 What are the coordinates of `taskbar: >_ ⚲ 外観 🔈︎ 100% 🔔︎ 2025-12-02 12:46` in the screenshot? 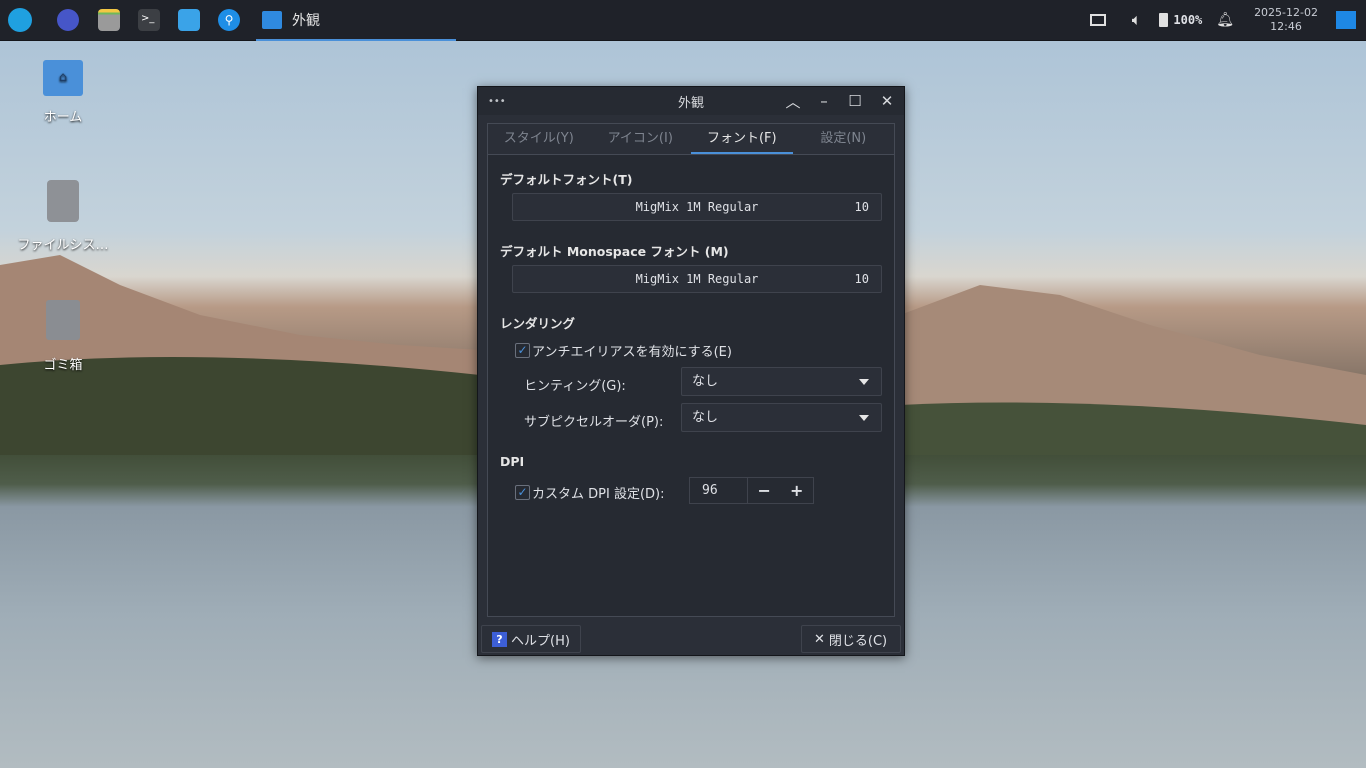 It's located at (683, 20).